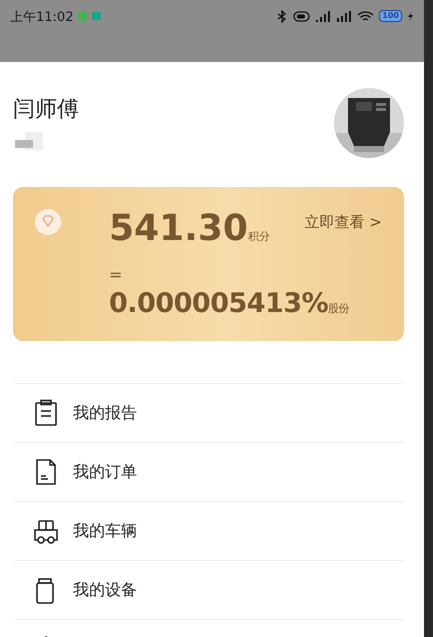 Image resolution: width=433 pixels, height=637 pixels. I want to click on share-value: 0.000005413%股份, so click(229, 304).